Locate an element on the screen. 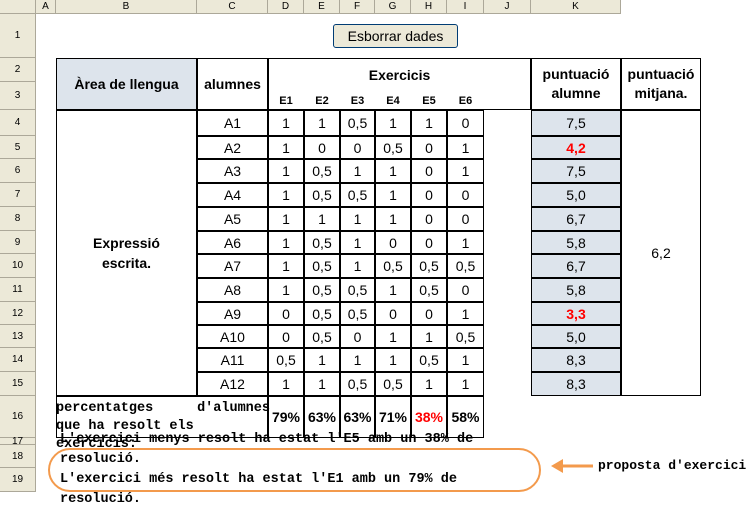 The image size is (751, 510). row-header-1: 1 is located at coordinates (18, 36).